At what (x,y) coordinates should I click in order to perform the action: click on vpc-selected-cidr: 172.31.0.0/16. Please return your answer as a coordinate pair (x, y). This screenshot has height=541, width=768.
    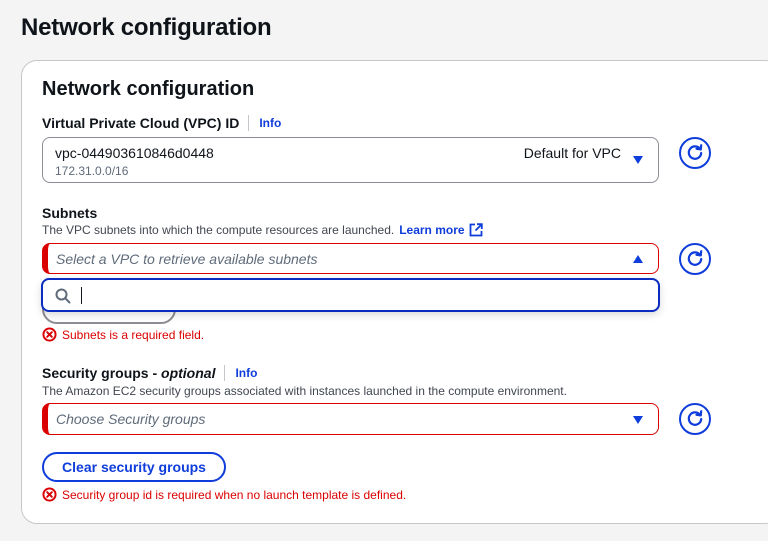
    Looking at the image, I should click on (92, 171).